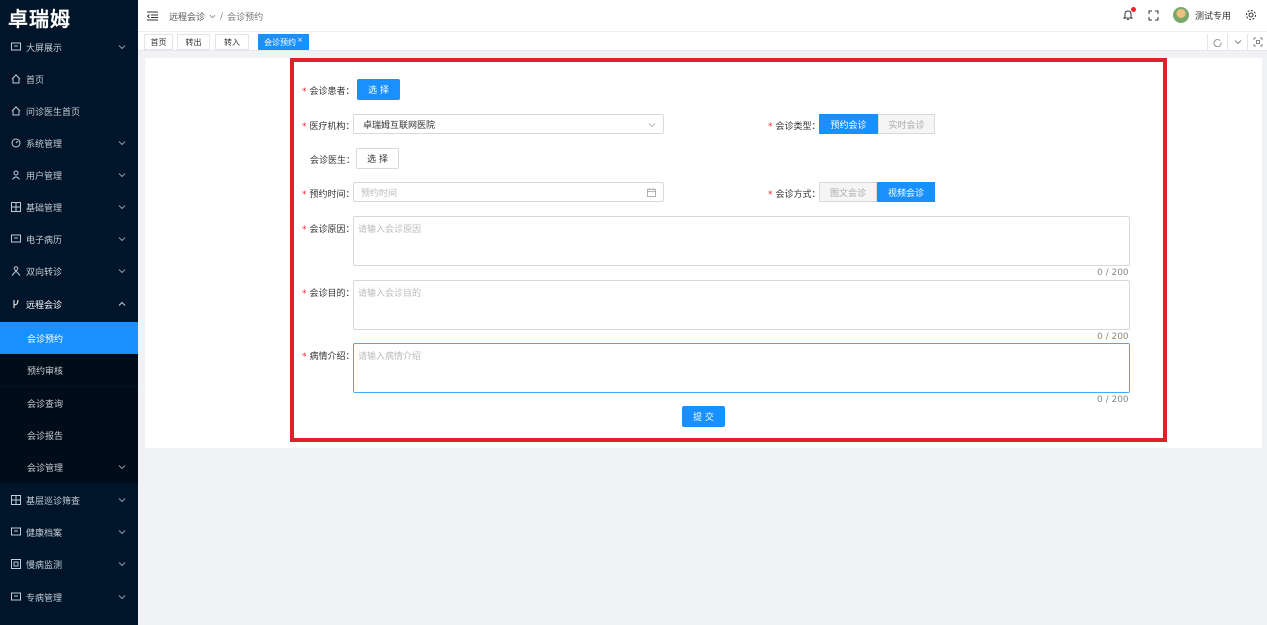 Image resolution: width=1267 pixels, height=625 pixels. I want to click on sidebar-item-home: 首页, so click(69, 79).